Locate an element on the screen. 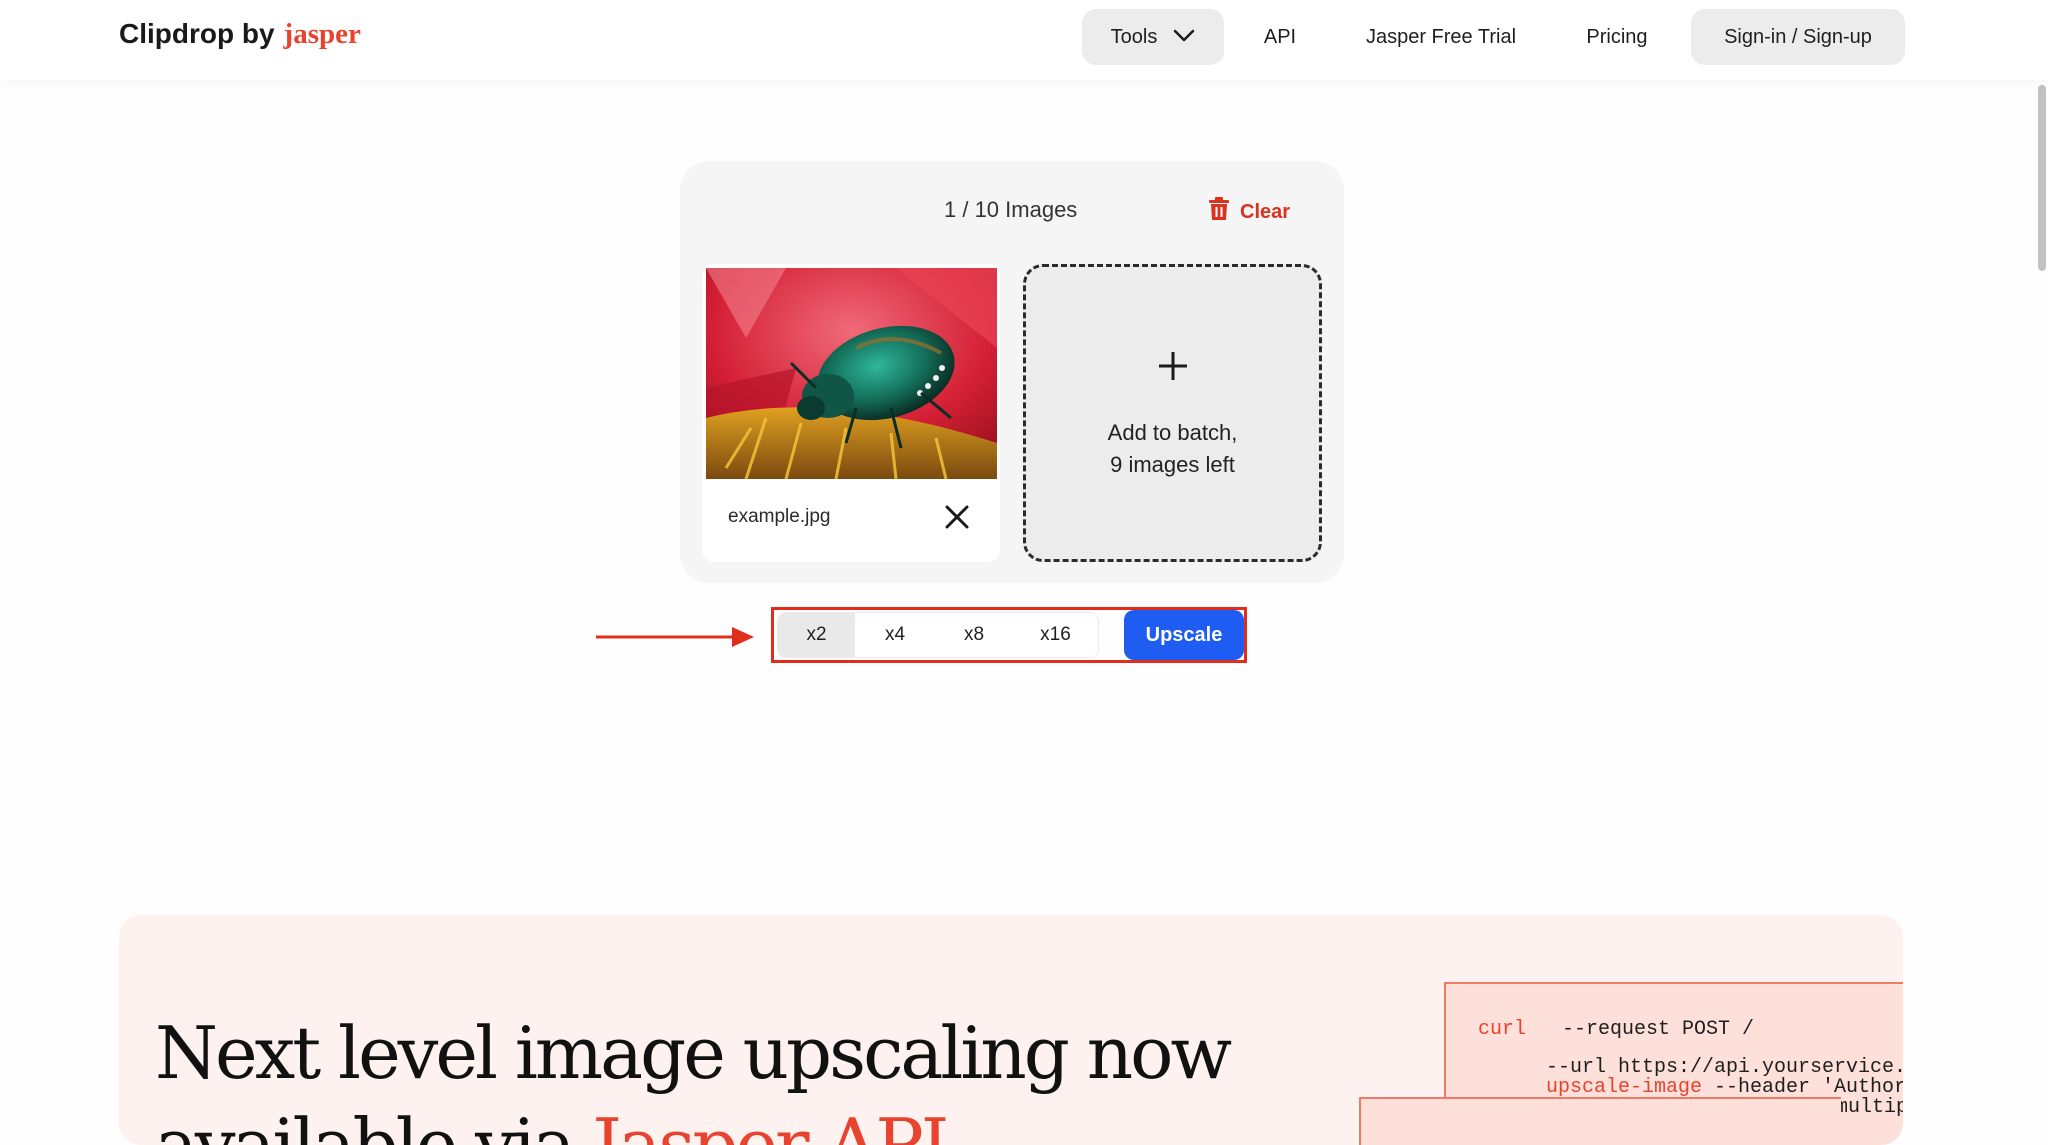  scale-option-x2: x2 is located at coordinates (816, 635).